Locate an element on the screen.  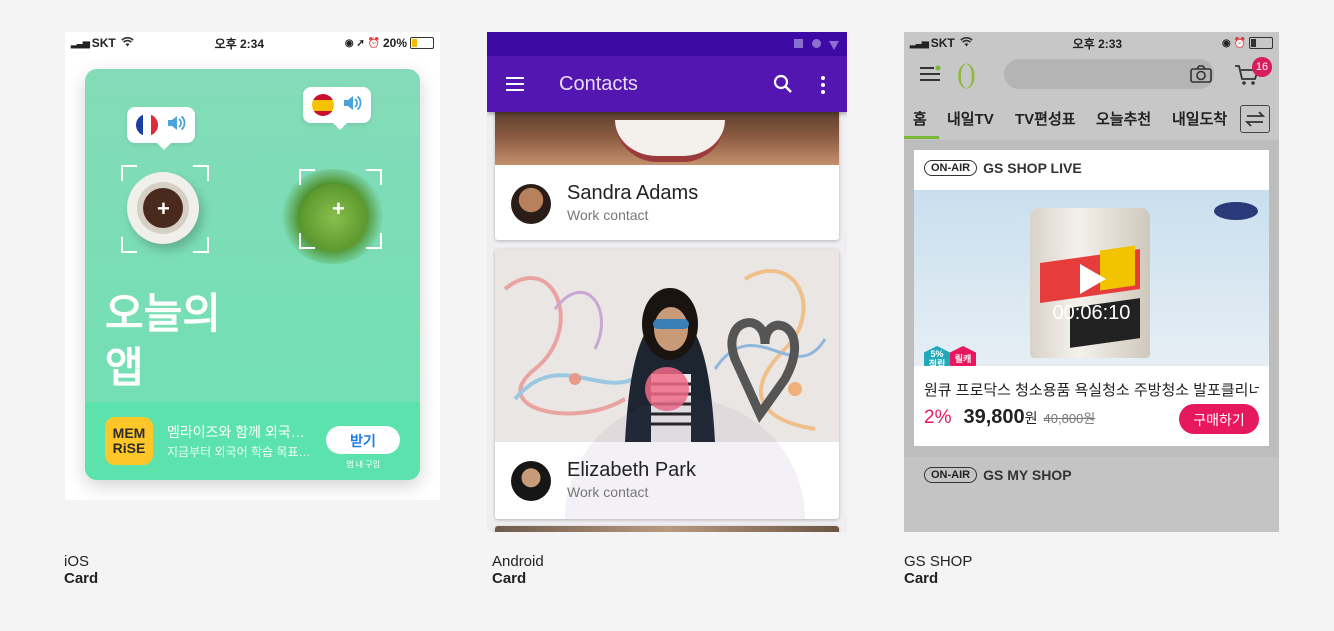
next-live-section: ON-AIR GS MY SHOP is located at coordinates (1091, 494).